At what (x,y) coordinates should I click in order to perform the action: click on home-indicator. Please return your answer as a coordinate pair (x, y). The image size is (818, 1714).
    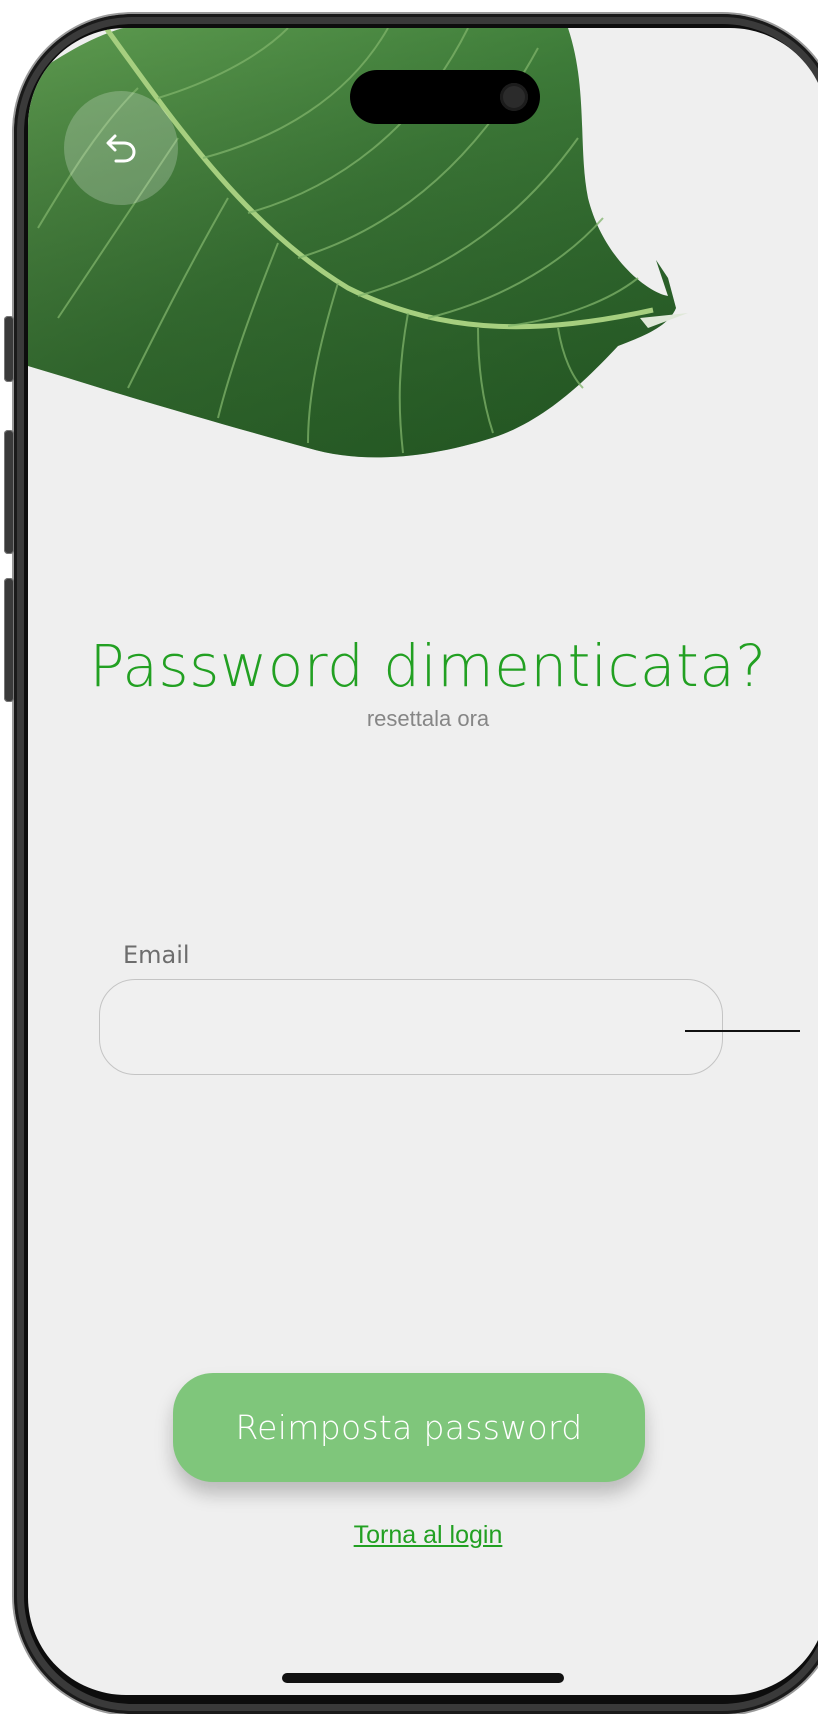
    Looking at the image, I should click on (423, 1678).